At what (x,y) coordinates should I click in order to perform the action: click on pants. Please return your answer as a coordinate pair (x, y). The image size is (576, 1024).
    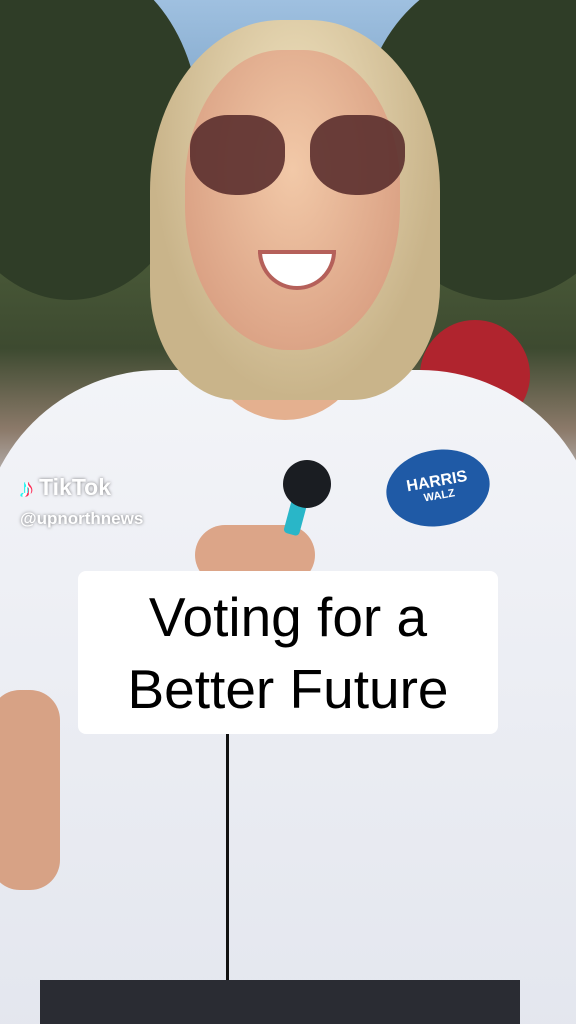
    Looking at the image, I should click on (280, 1002).